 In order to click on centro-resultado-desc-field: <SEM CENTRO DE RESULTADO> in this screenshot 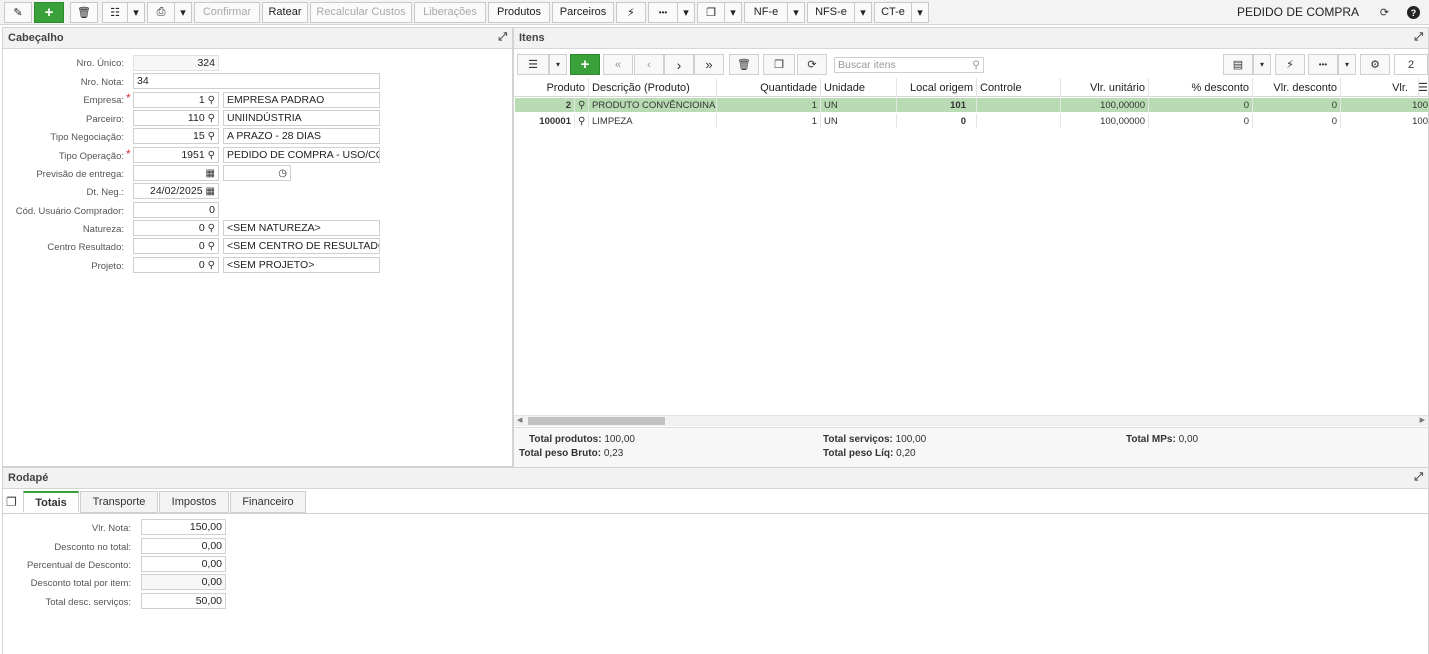, I will do `click(301, 246)`.